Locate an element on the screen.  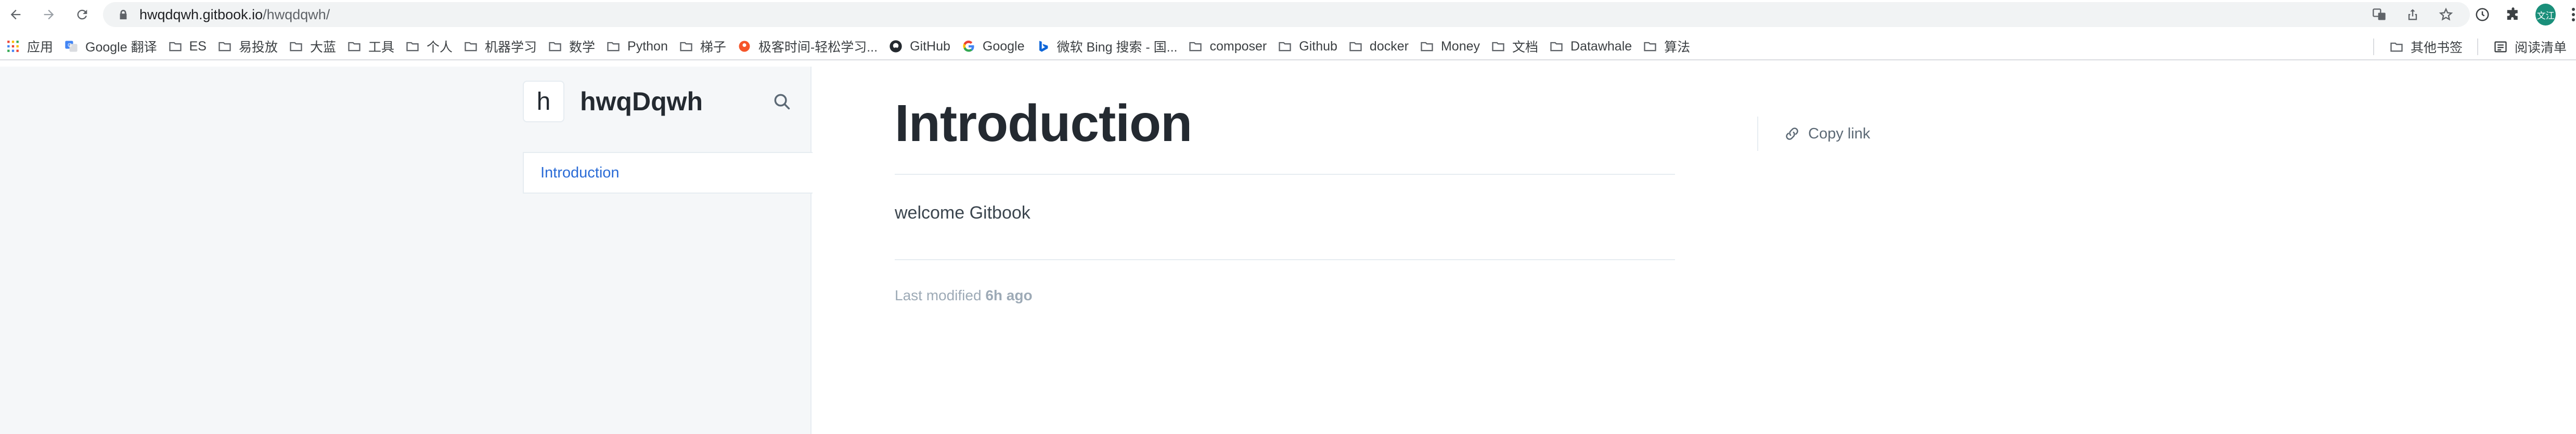
extensions-button is located at coordinates (2513, 14).